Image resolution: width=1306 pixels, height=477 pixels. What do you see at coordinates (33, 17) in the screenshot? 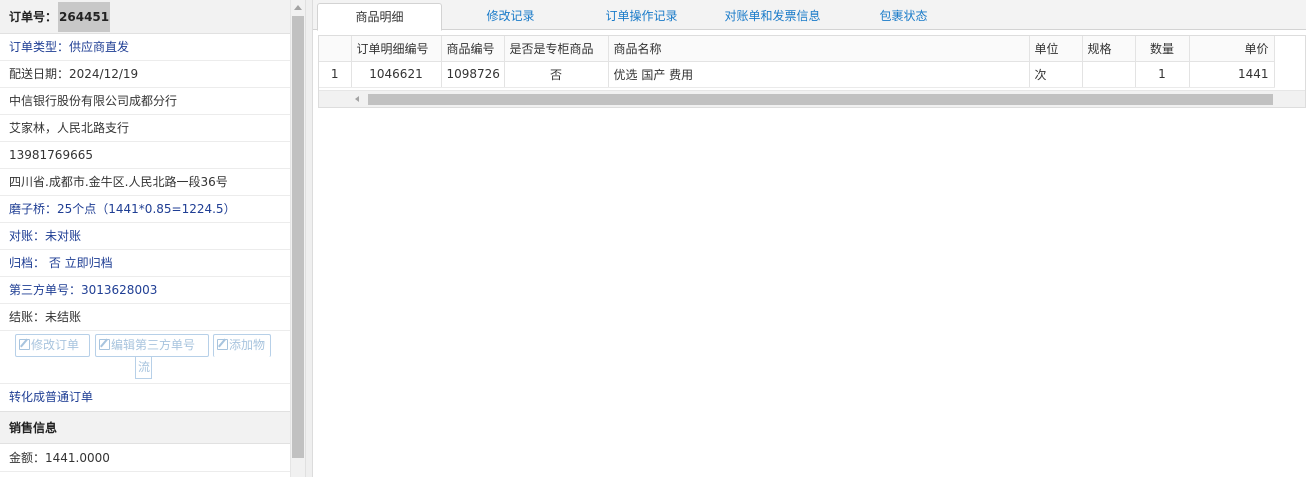
I see `order-number-label: 订单号：` at bounding box center [33, 17].